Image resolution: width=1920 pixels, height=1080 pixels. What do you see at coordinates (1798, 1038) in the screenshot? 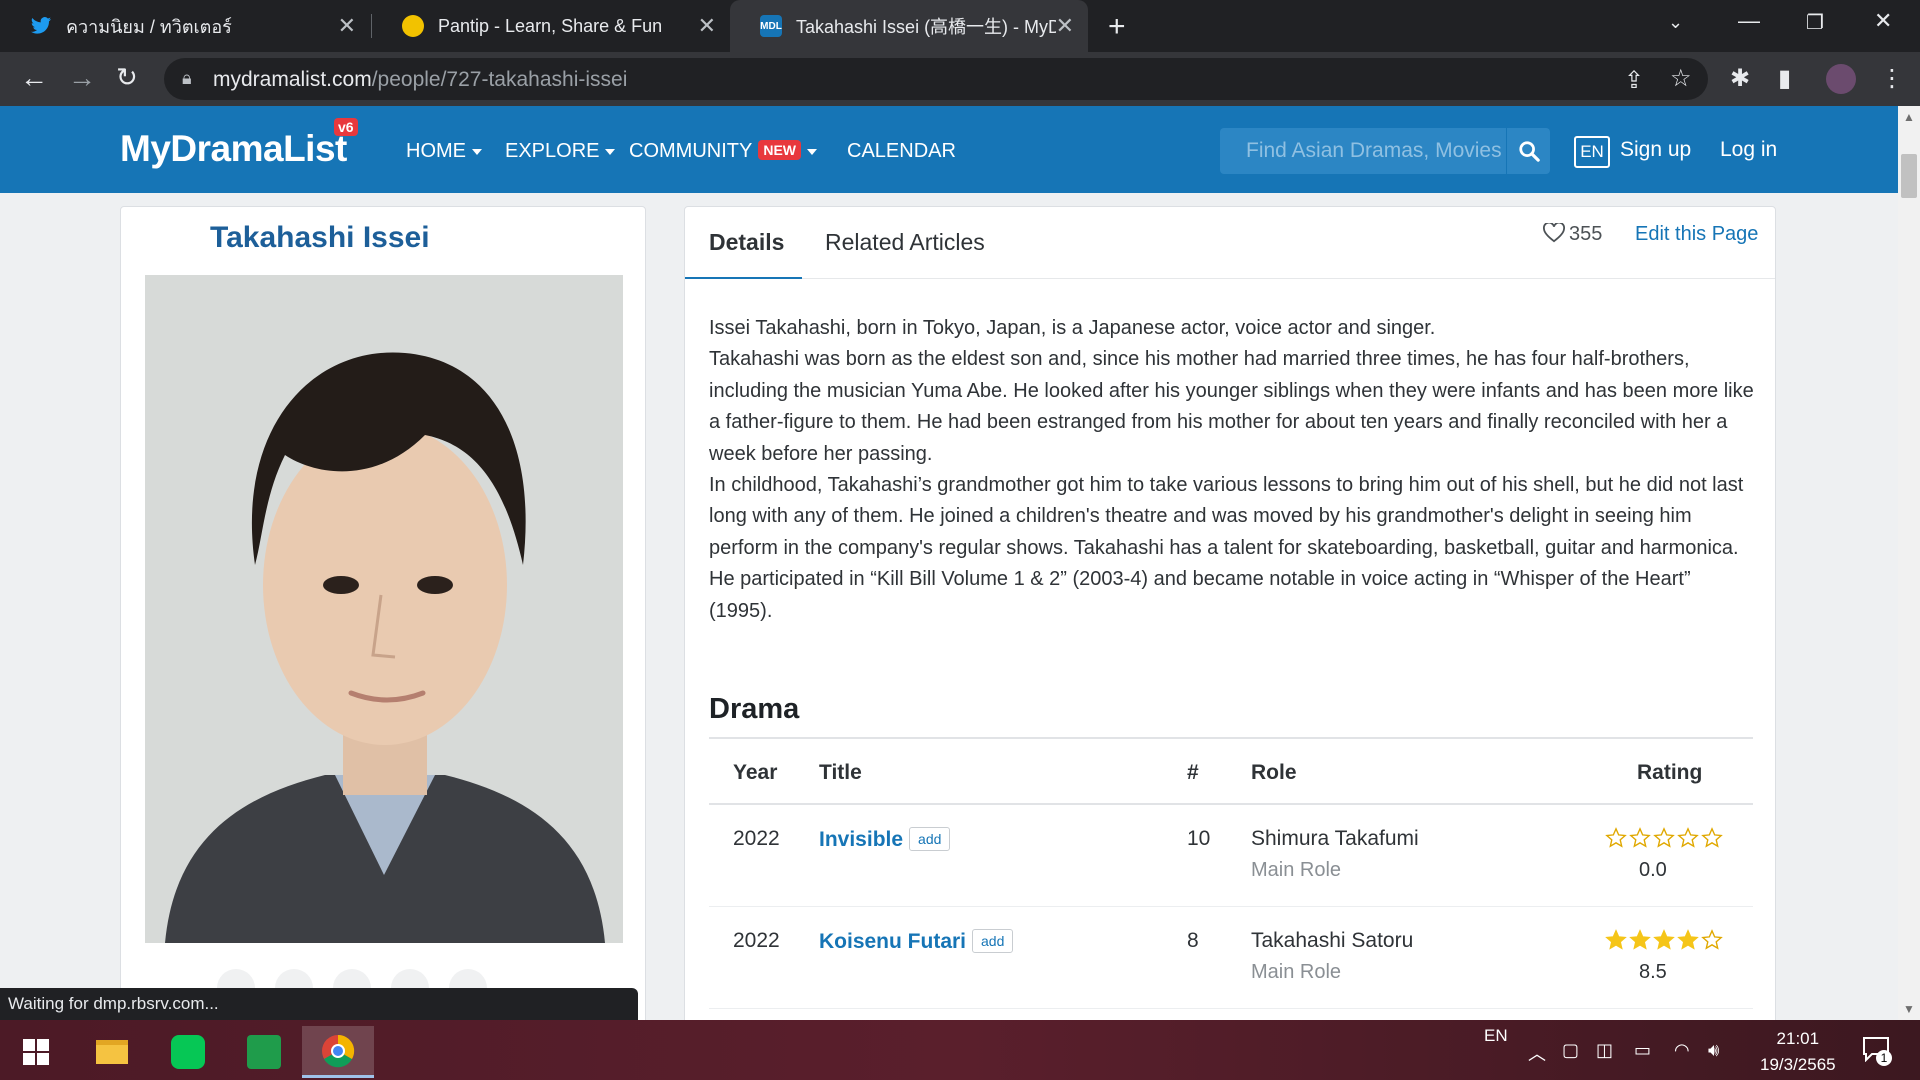
I see `clock-time: 21:01` at bounding box center [1798, 1038].